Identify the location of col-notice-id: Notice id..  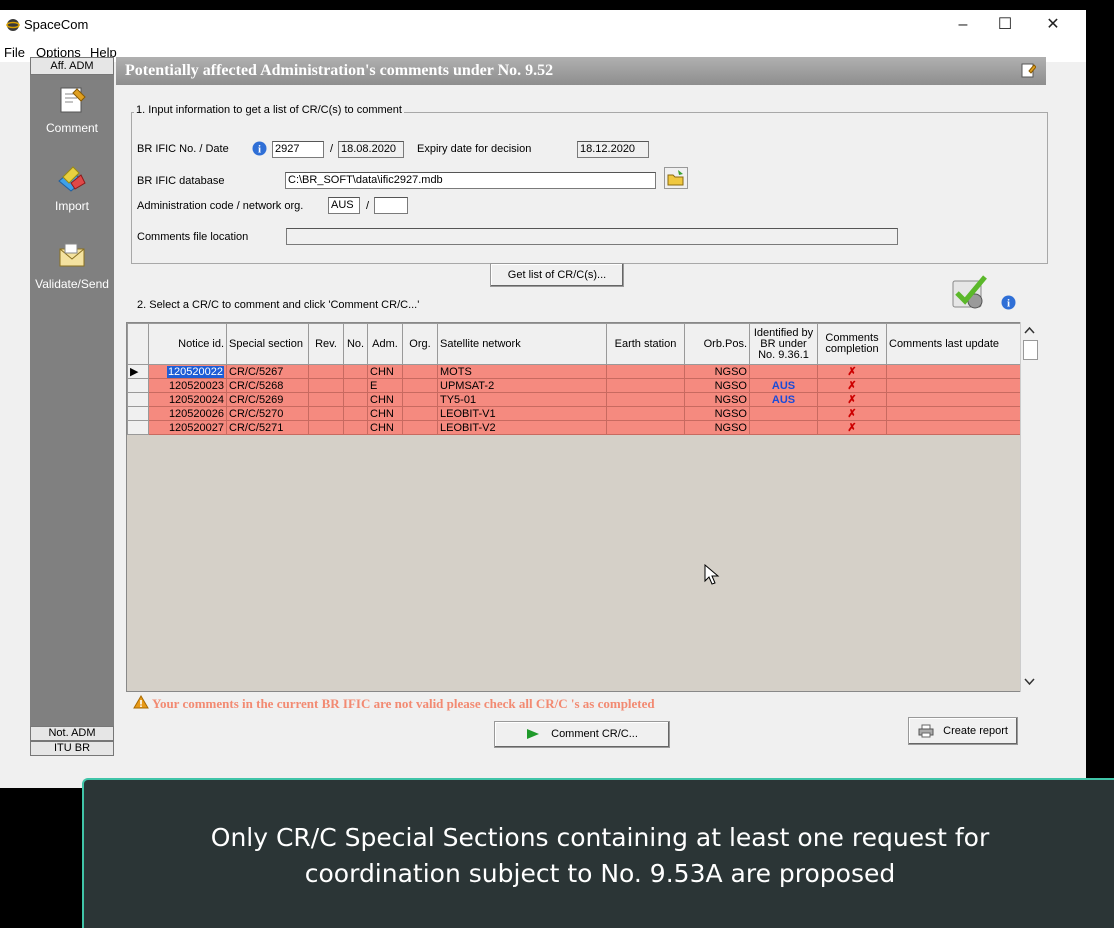
(187, 344).